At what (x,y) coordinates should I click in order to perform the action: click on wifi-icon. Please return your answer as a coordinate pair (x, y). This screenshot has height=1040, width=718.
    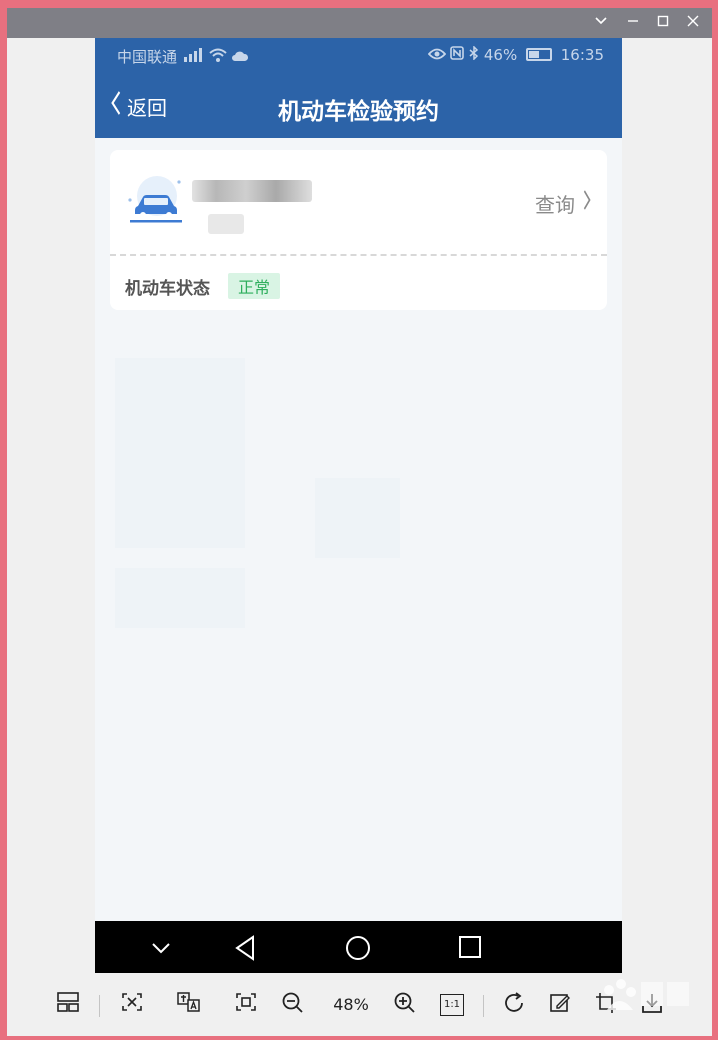
    Looking at the image, I should click on (220, 57).